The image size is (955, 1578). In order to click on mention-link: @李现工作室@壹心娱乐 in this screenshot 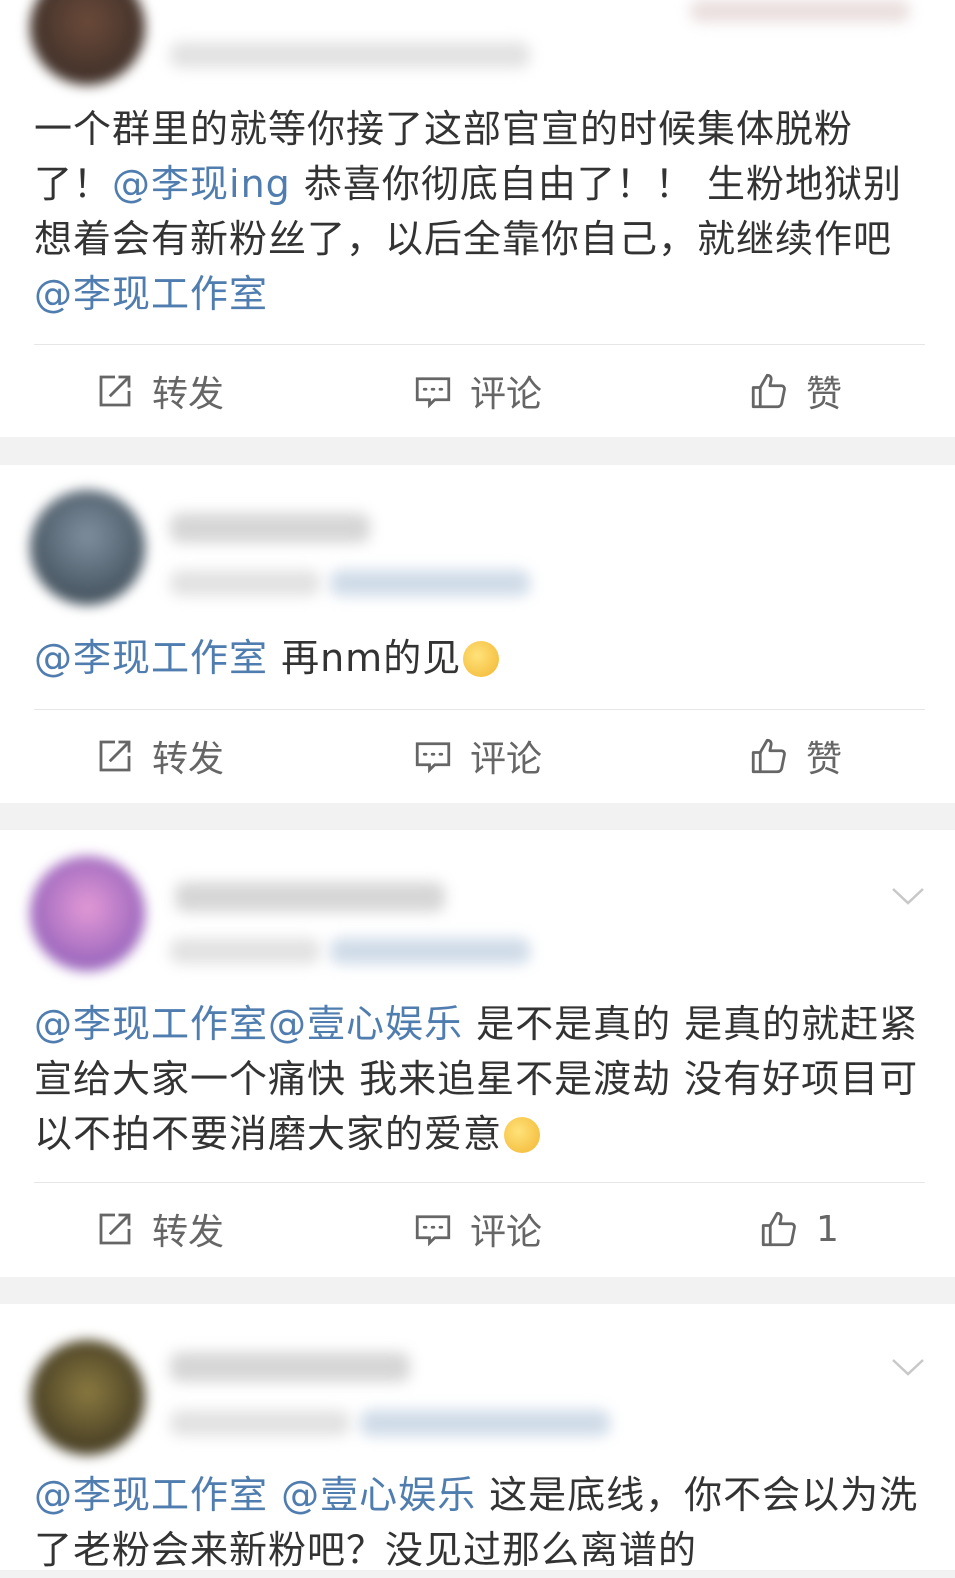, I will do `click(248, 1024)`.